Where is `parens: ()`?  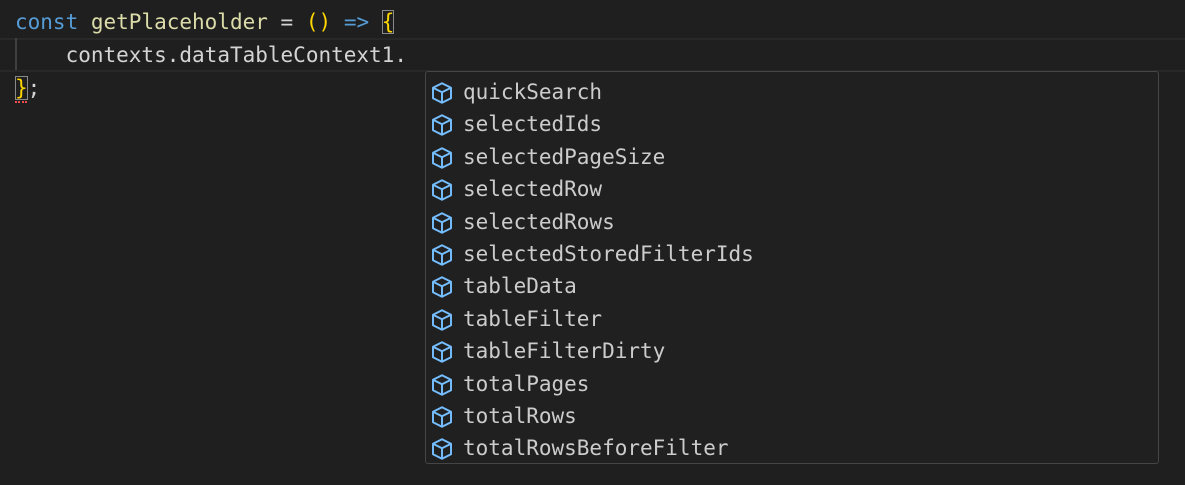
parens: () is located at coordinates (318, 22).